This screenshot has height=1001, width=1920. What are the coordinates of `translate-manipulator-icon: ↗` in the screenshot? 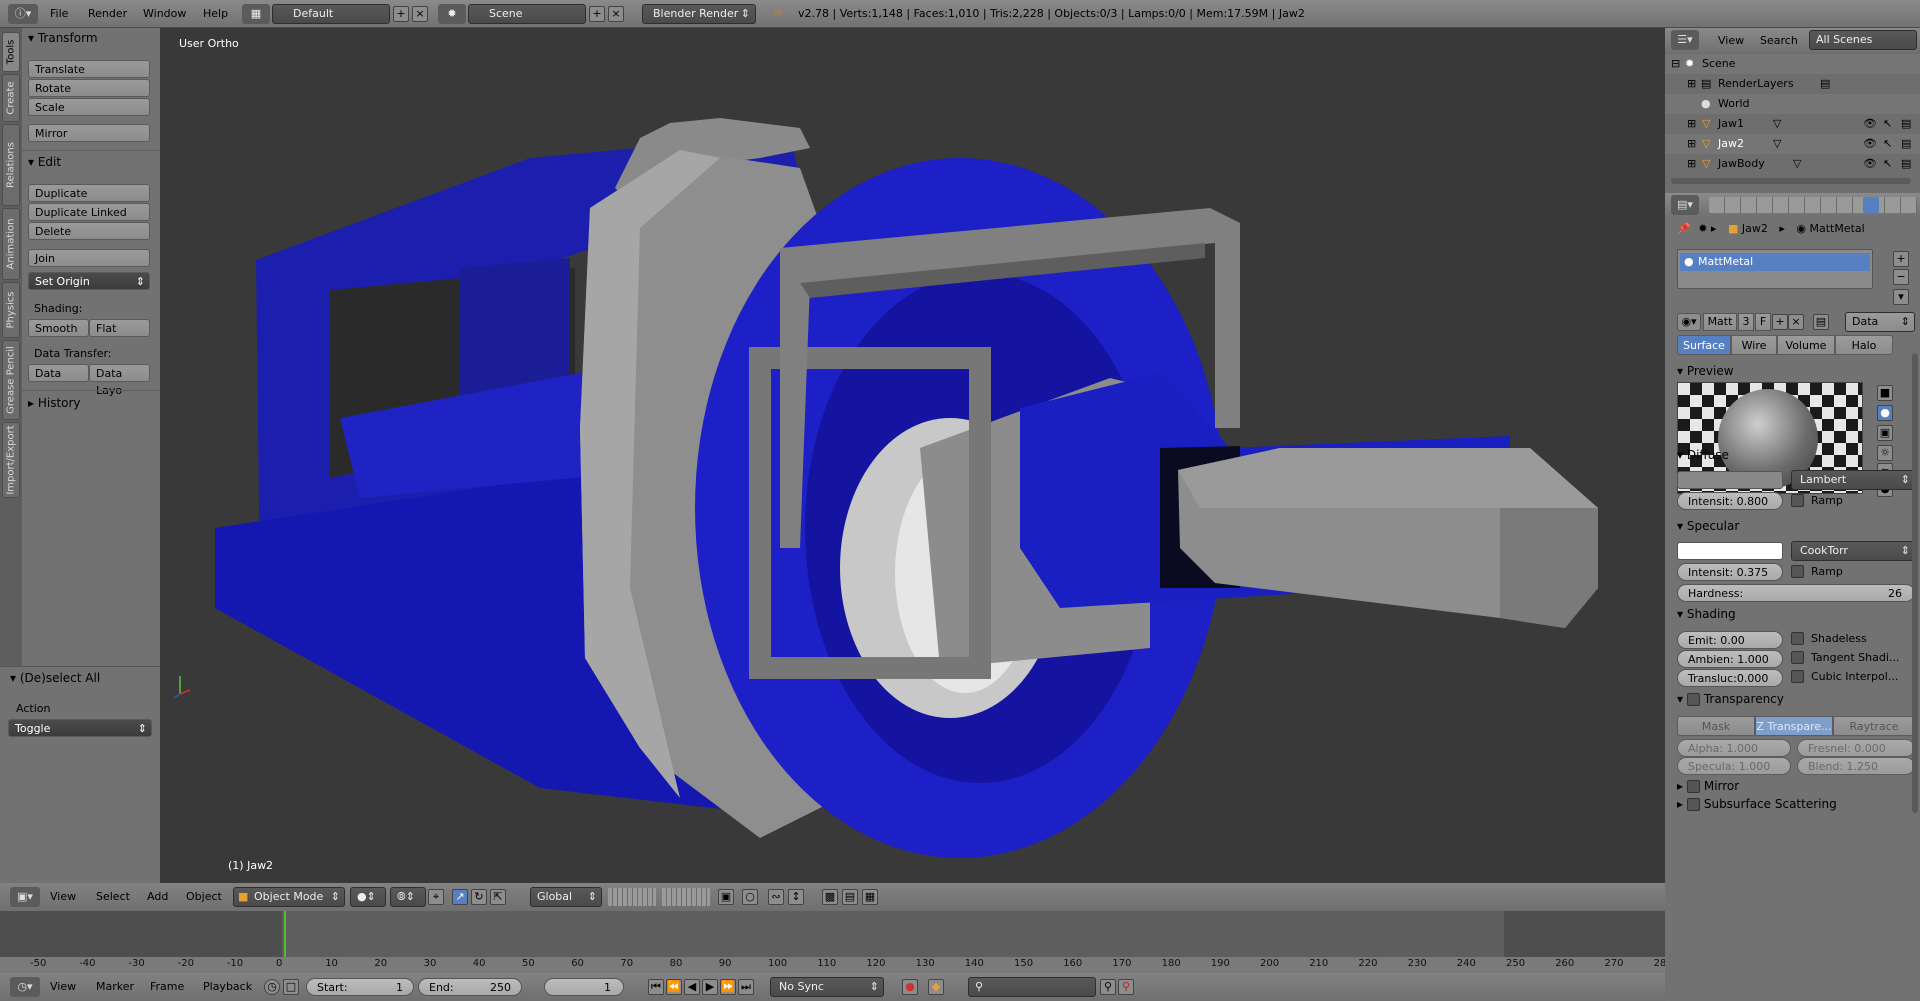 It's located at (460, 897).